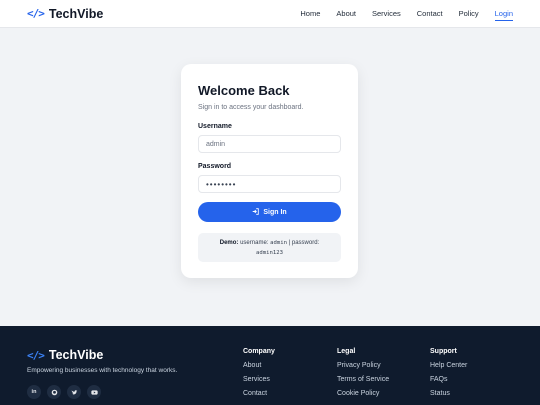  What do you see at coordinates (278, 243) in the screenshot?
I see `demo-username: admin` at bounding box center [278, 243].